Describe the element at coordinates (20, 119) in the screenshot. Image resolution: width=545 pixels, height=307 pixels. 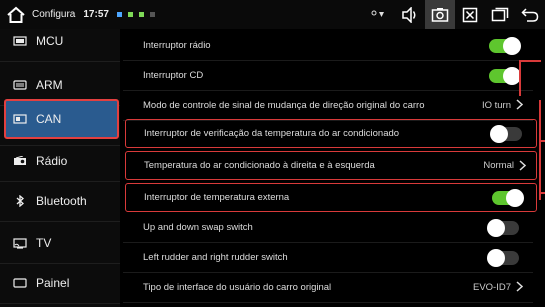
I see `can-icon` at that location.